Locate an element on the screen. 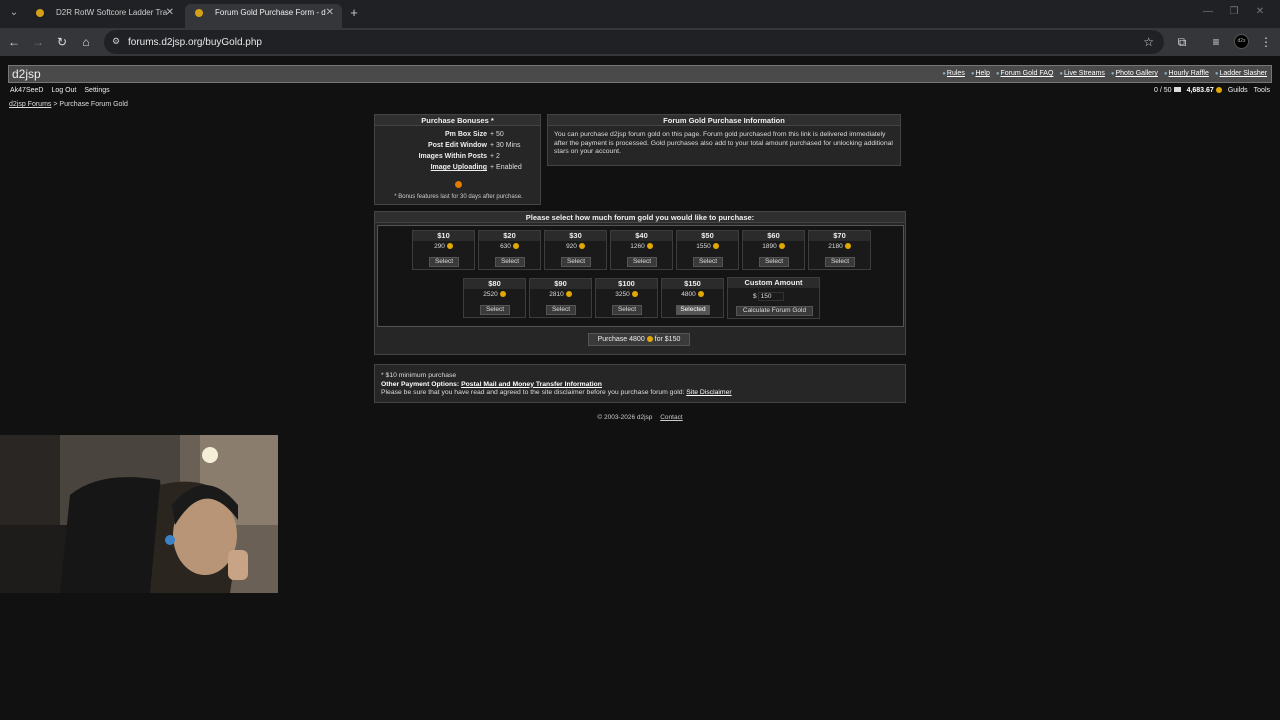 Image resolution: width=1280 pixels, height=720 pixels. menu-kebab-icon: ⋮ is located at coordinates (1266, 42).